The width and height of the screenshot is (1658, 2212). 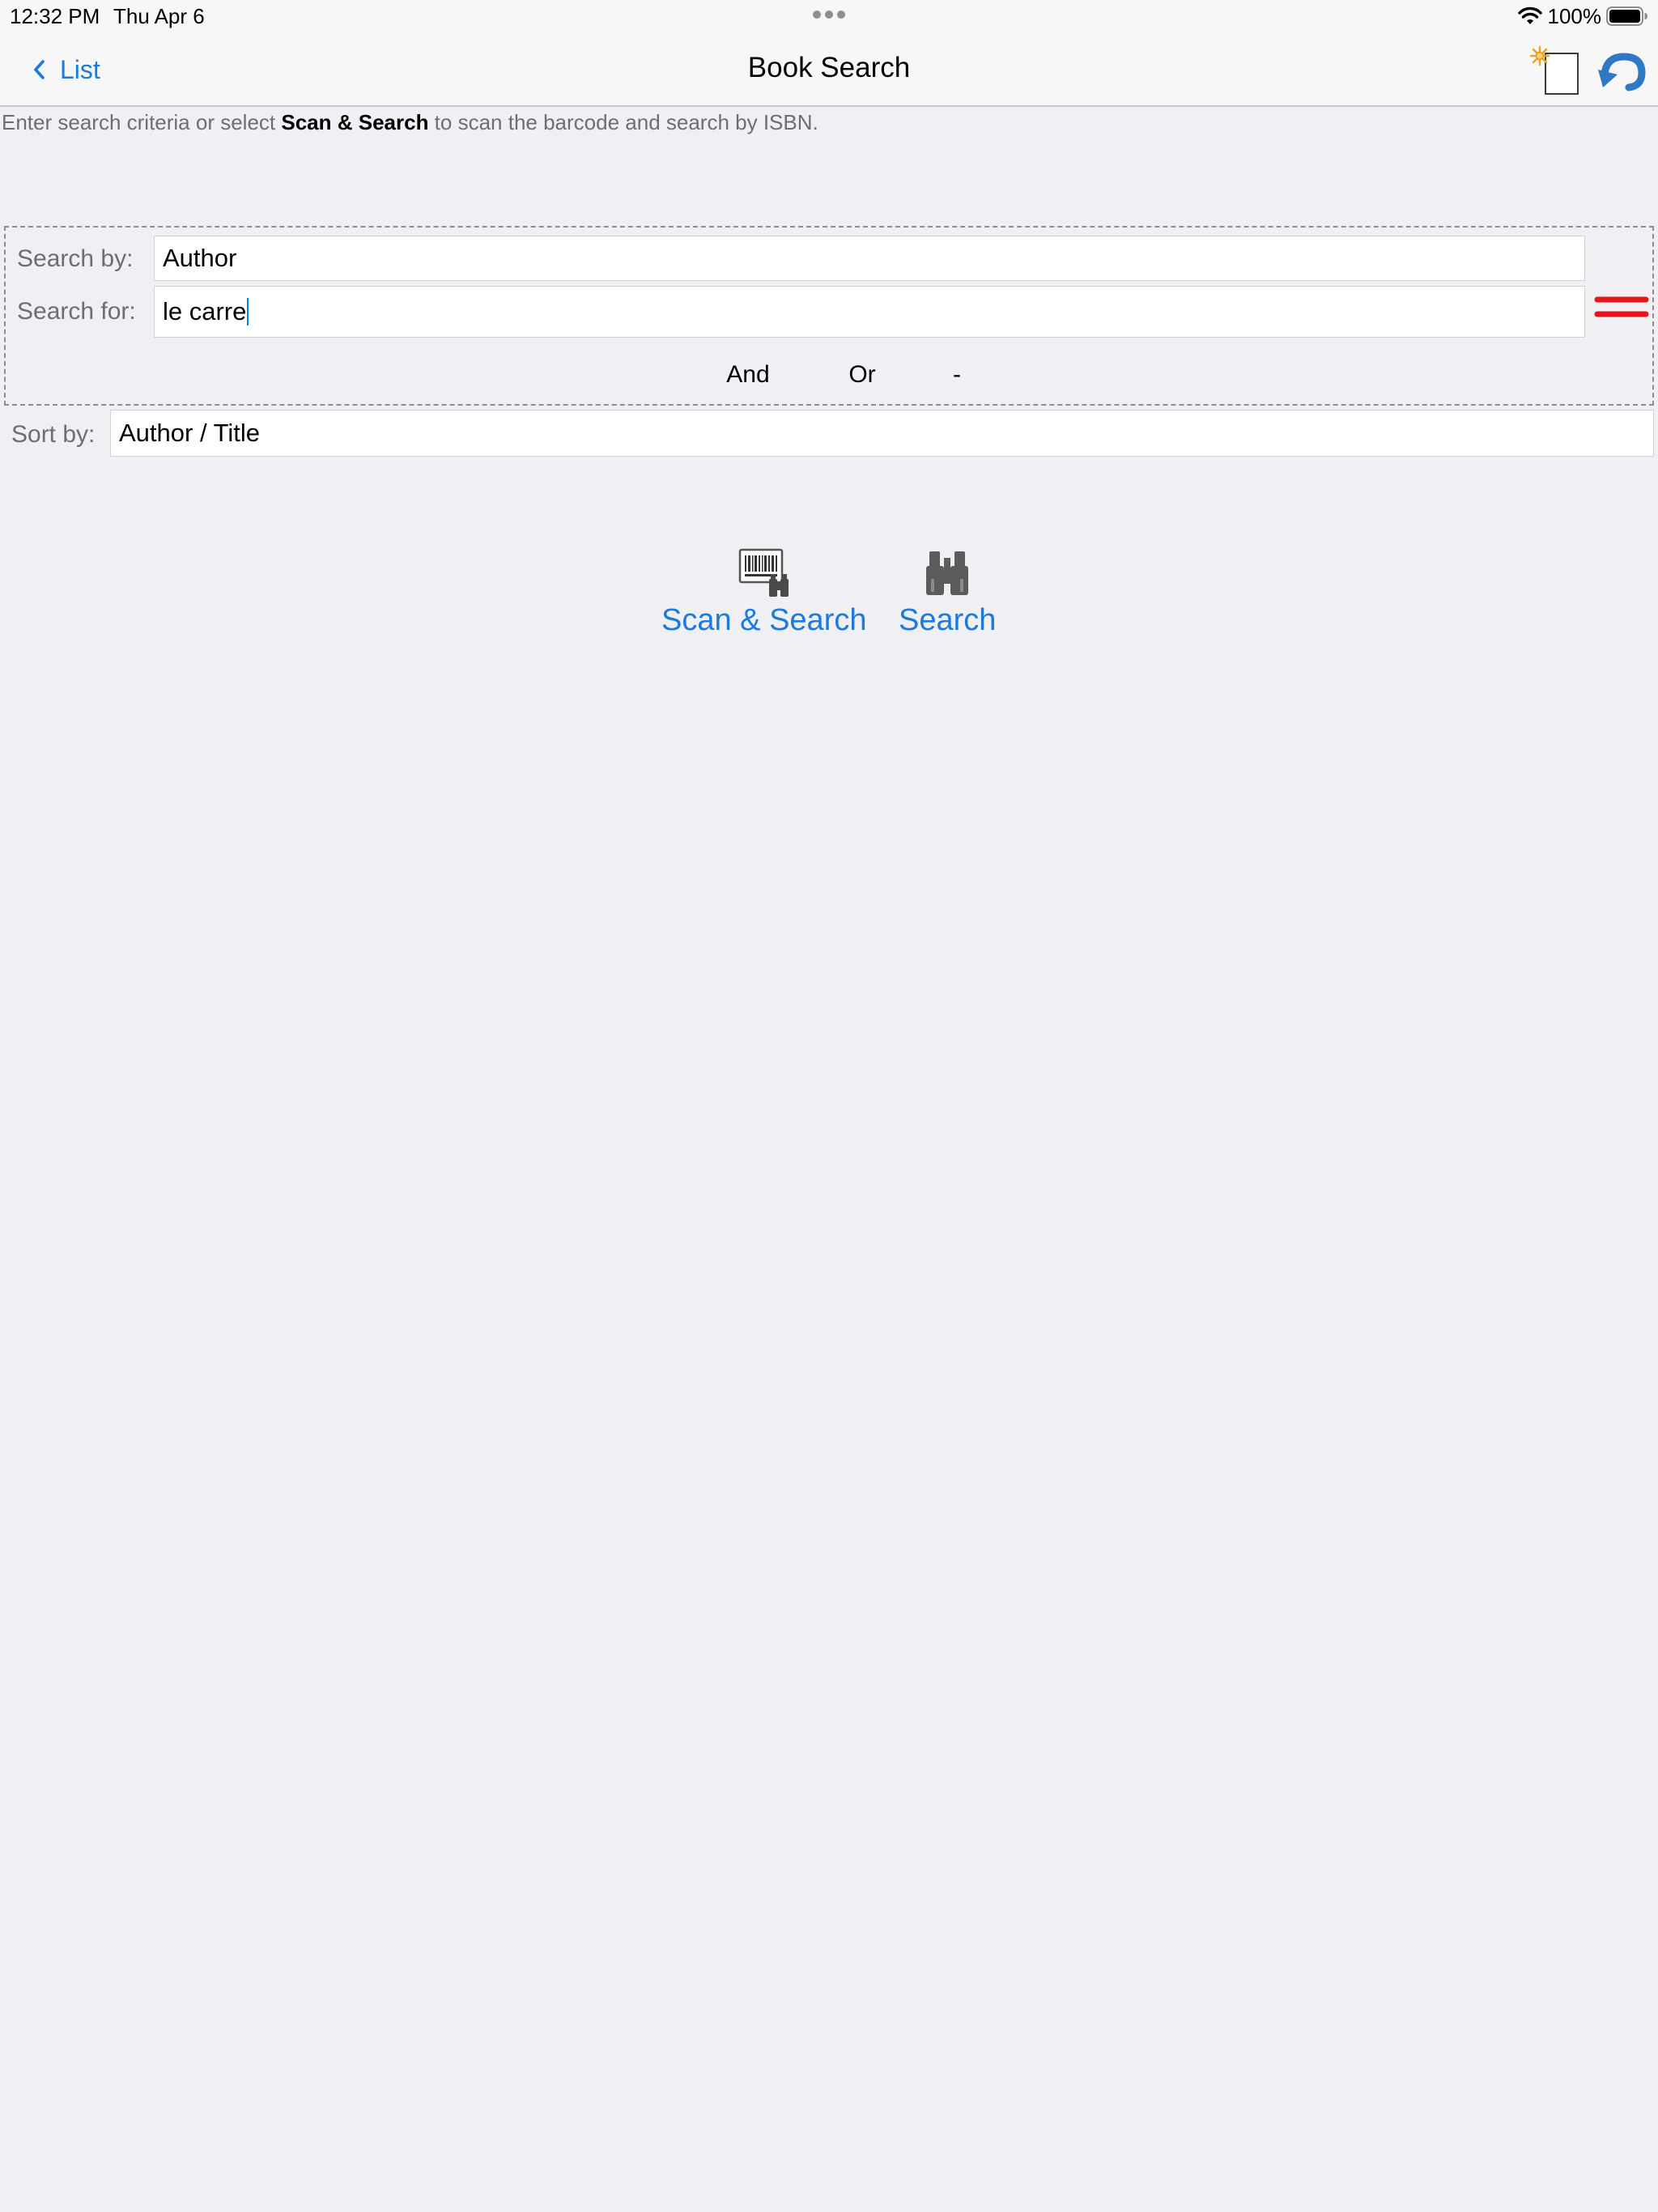 I want to click on instruction-text-highlight: Scan & Search, so click(x=355, y=122).